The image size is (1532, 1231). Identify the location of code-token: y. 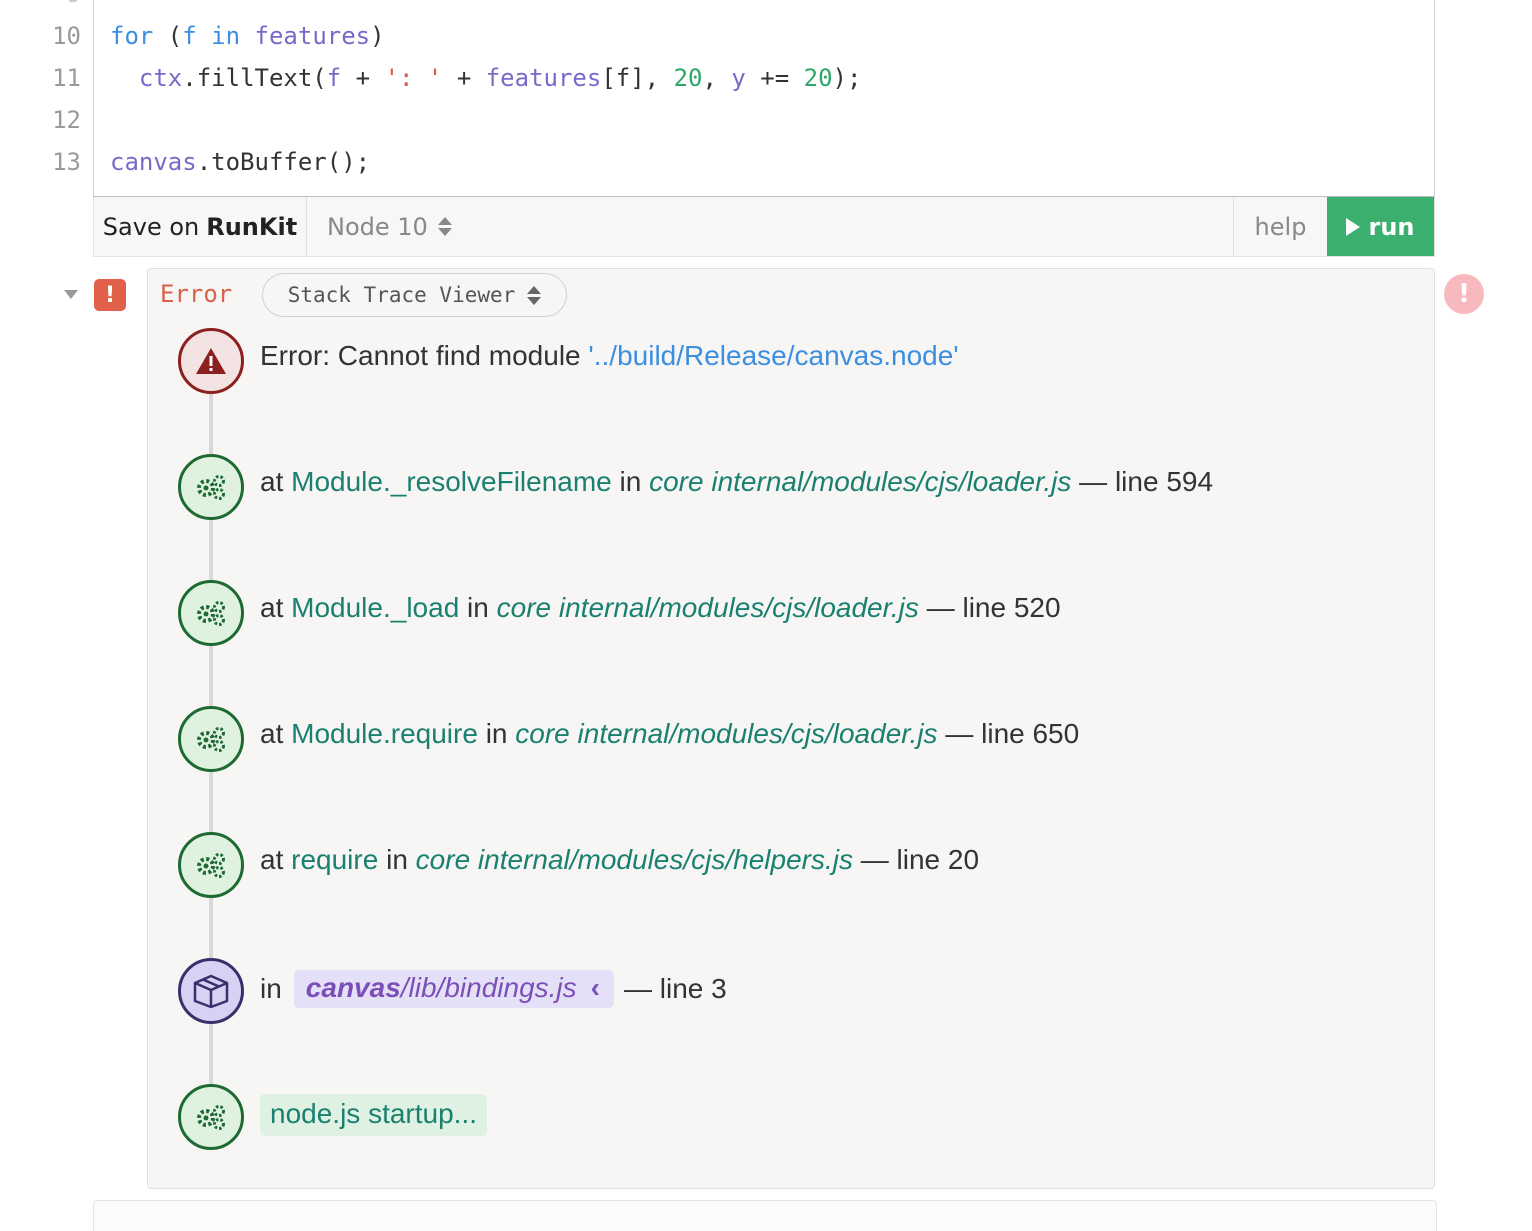
(738, 78).